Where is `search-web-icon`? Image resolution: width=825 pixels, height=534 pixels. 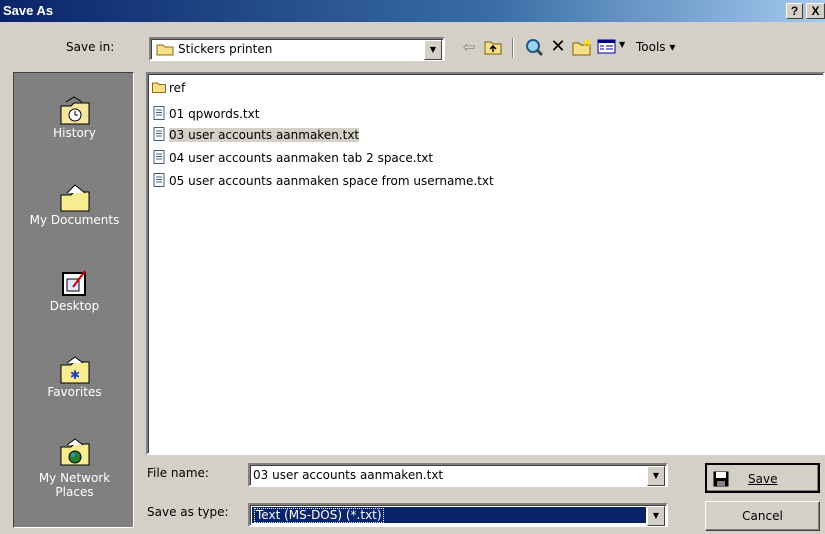 search-web-icon is located at coordinates (534, 47).